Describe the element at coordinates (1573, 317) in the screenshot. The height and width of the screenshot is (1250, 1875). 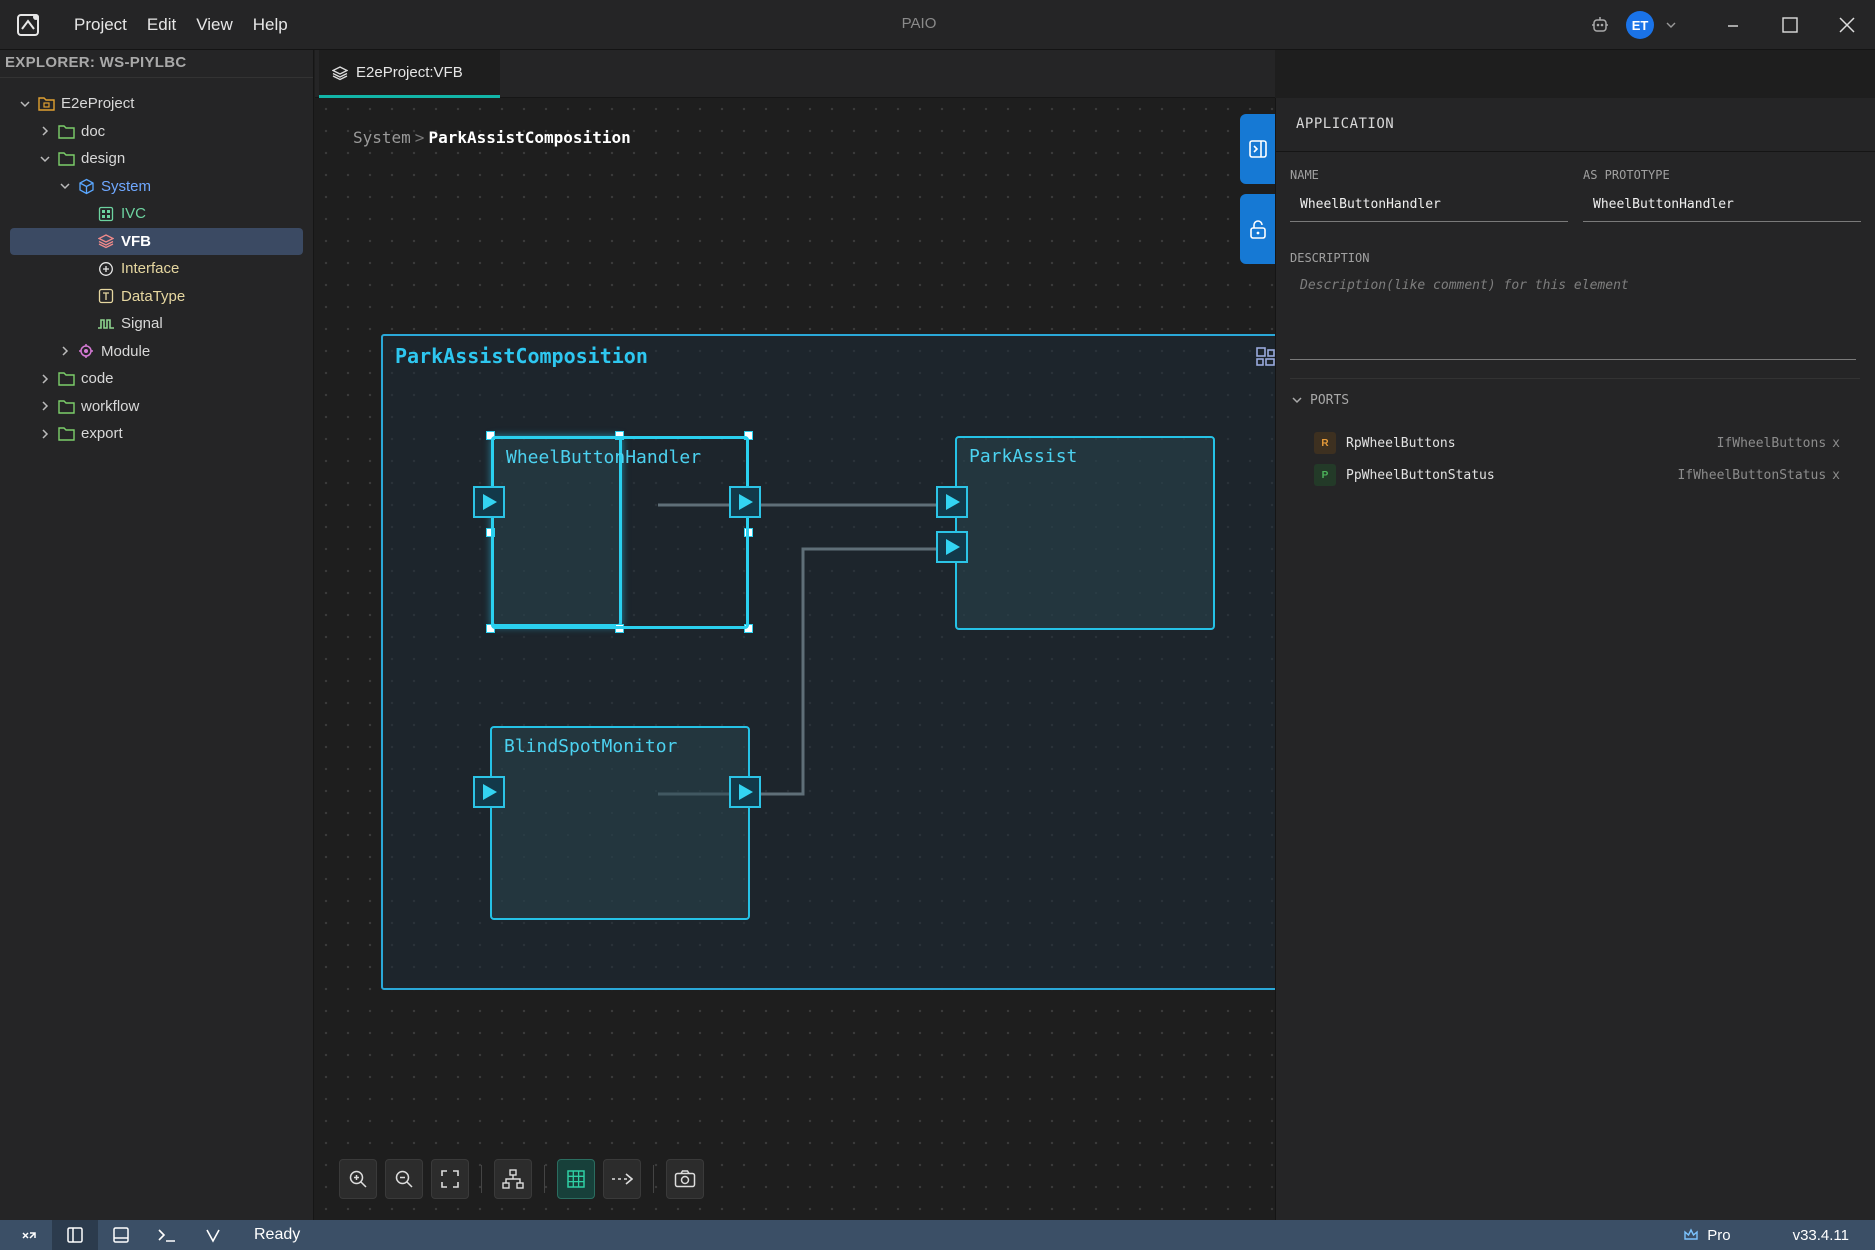
I see `description-textarea` at that location.